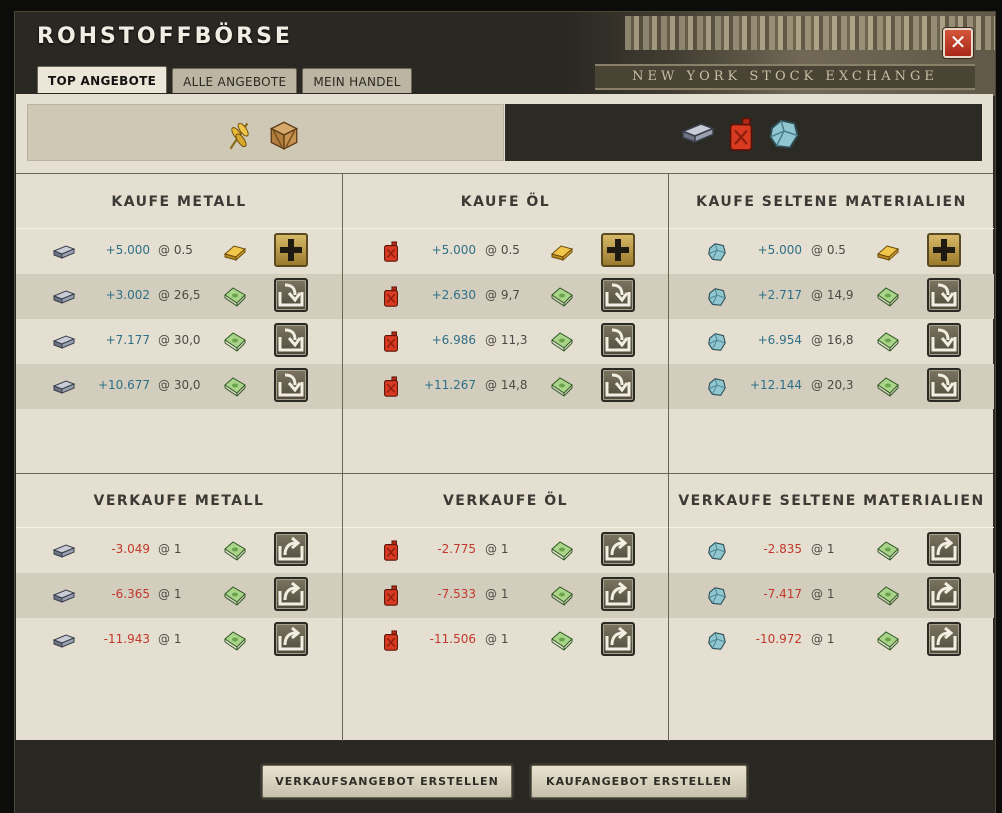 This screenshot has height=813, width=1002. I want to click on create-buy-offer-button: KAUFANGEBOT ERSTELLEN, so click(639, 781).